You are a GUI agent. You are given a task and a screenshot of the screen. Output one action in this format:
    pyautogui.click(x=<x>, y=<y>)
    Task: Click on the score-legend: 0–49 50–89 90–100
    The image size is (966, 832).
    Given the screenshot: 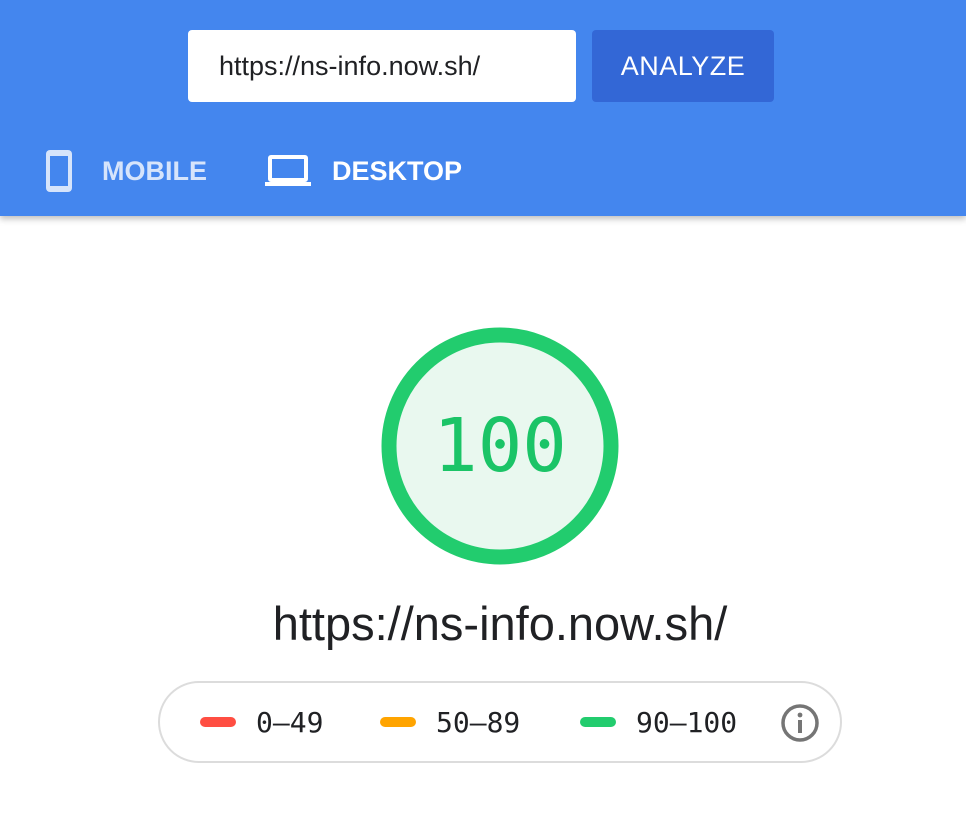 What is the action you would take?
    pyautogui.click(x=500, y=722)
    